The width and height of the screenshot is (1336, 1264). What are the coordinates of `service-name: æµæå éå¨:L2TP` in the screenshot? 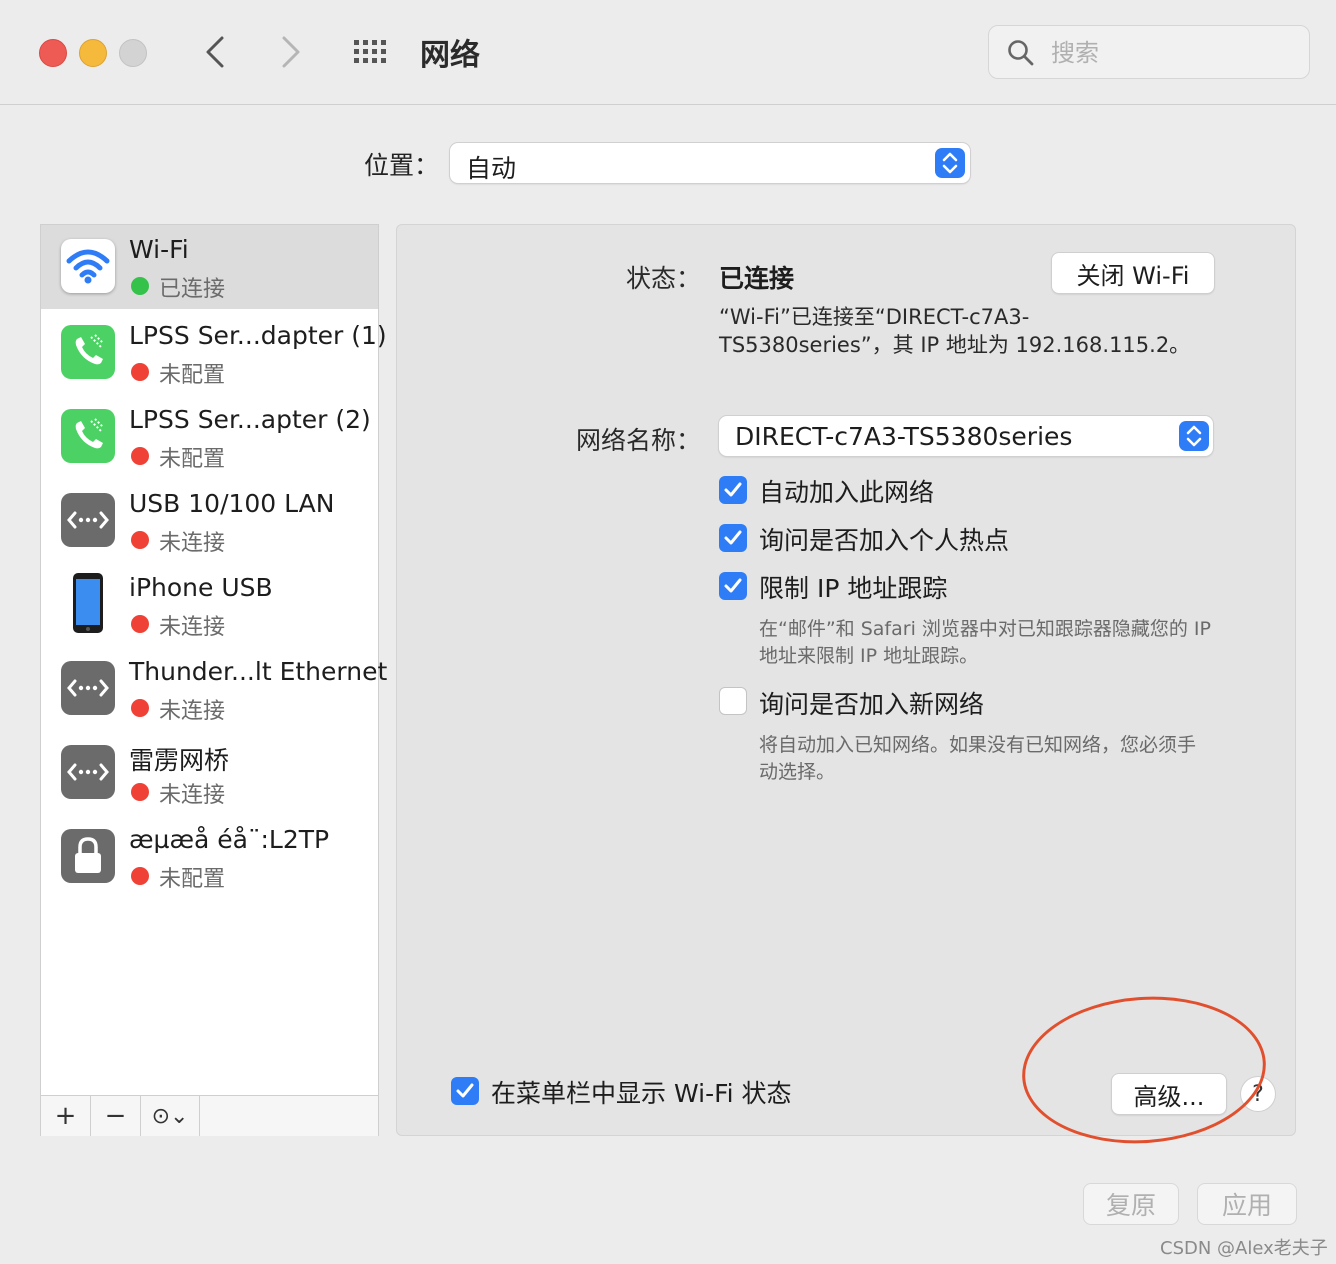 It's located at (229, 839).